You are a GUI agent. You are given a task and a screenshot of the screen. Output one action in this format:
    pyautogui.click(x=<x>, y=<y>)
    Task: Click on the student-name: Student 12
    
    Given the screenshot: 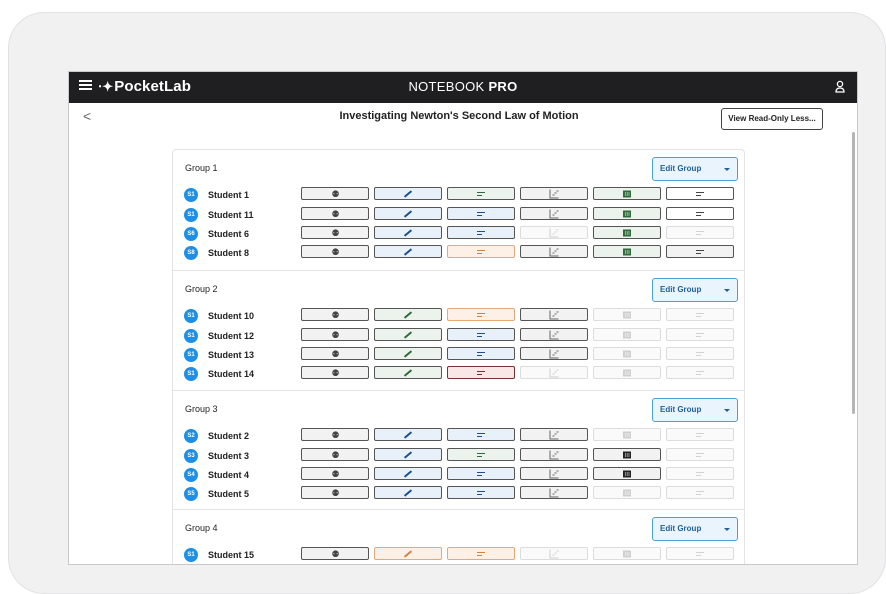 What is the action you would take?
    pyautogui.click(x=231, y=336)
    